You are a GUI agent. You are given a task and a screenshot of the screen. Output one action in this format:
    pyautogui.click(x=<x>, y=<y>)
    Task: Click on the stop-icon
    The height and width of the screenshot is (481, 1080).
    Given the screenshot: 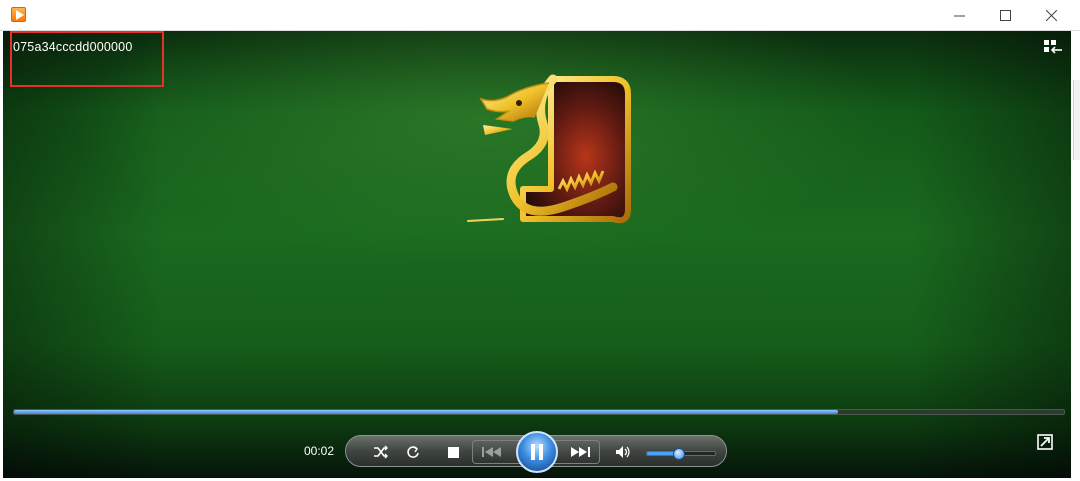 What is the action you would take?
    pyautogui.click(x=453, y=452)
    